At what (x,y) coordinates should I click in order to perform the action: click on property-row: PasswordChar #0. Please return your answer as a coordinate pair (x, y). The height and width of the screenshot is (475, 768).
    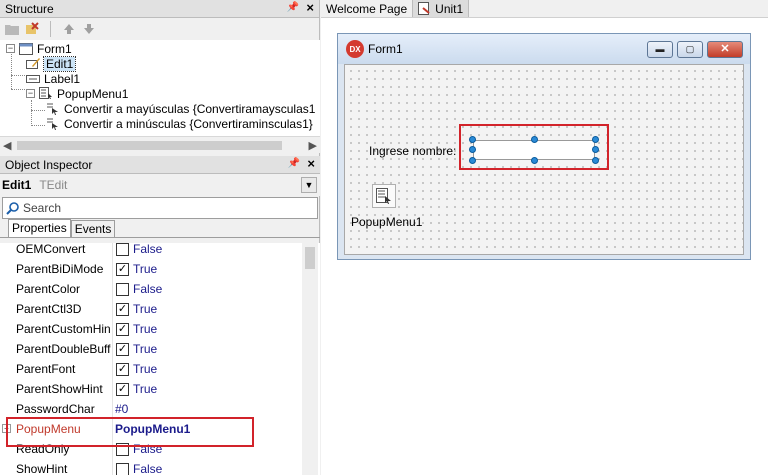
    Looking at the image, I should click on (151, 409).